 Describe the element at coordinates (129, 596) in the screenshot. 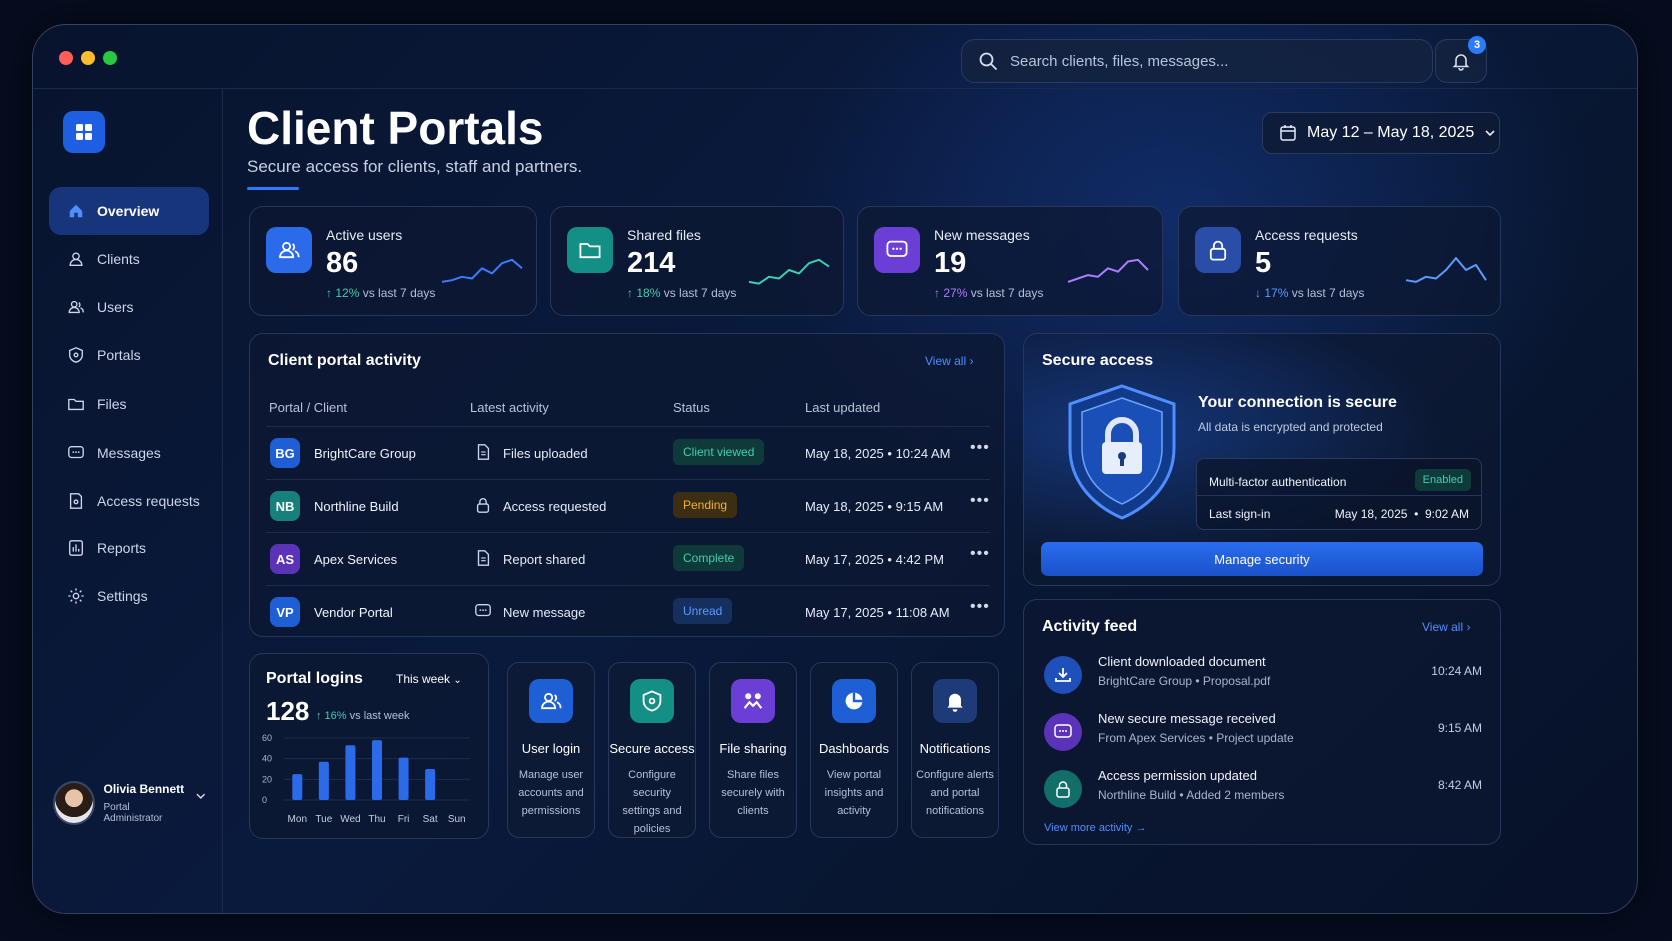

I see `sidebar-item-settings: Settings` at that location.